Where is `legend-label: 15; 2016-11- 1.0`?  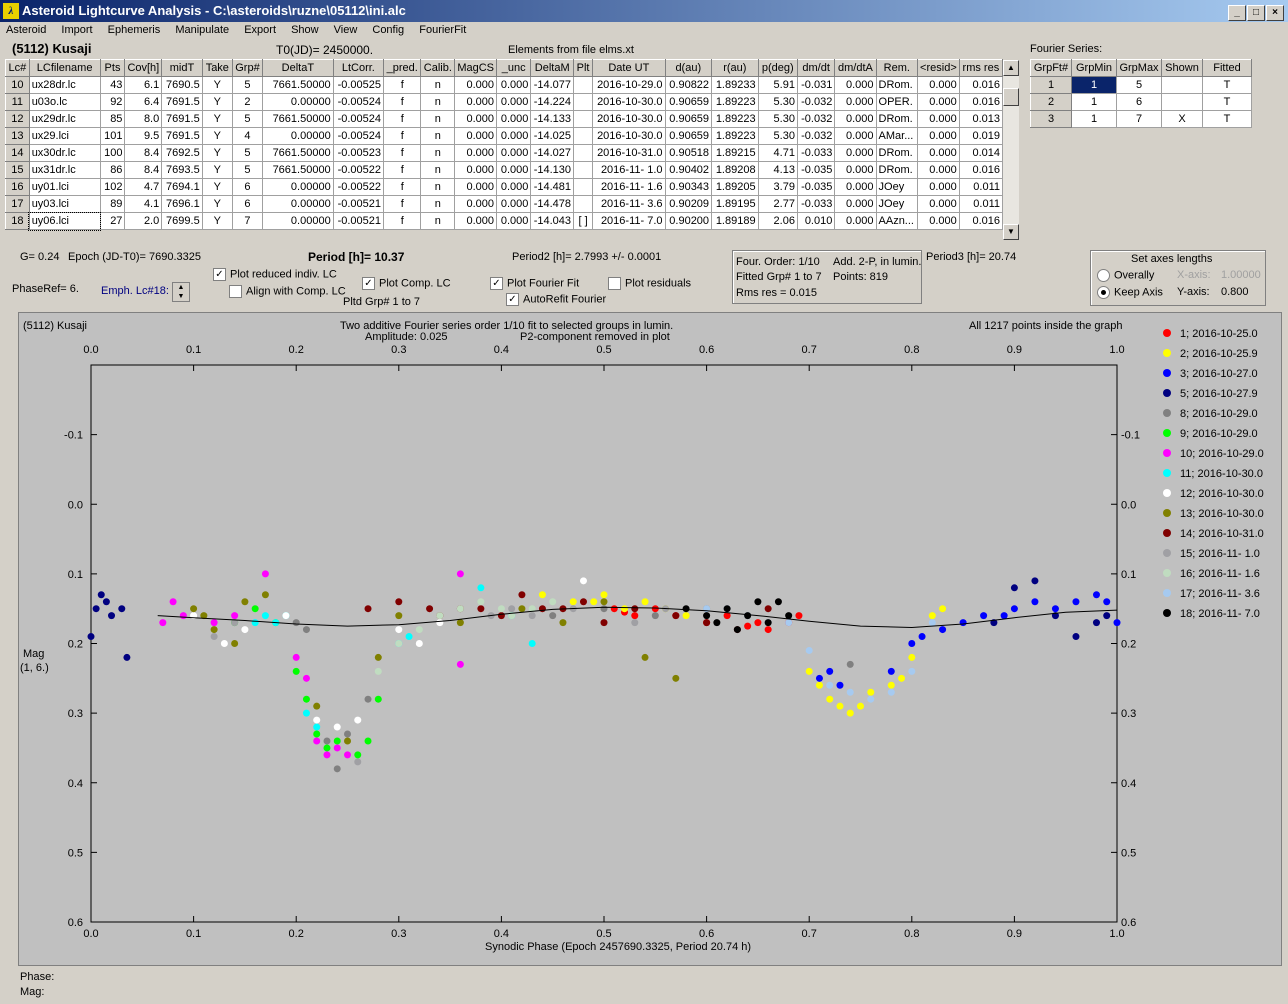 legend-label: 15; 2016-11- 1.0 is located at coordinates (1220, 554).